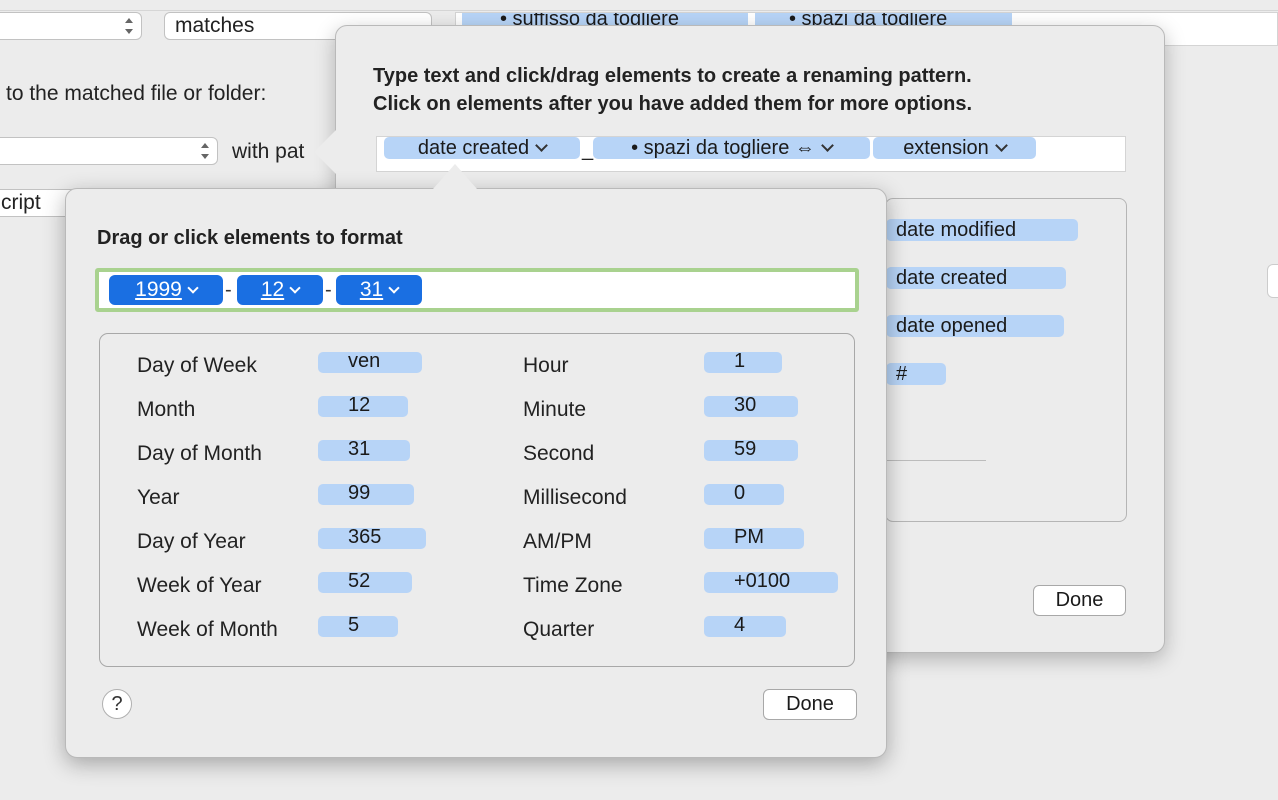 Image resolution: width=1278 pixels, height=800 pixels. Describe the element at coordinates (771, 582) in the screenshot. I see `element-token-time-zone: +0100` at that location.